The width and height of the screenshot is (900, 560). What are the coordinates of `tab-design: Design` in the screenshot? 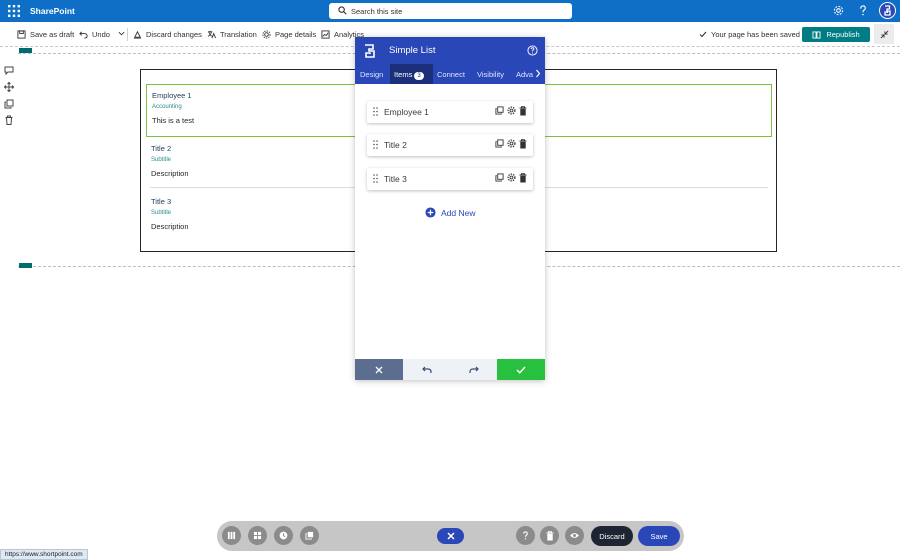 It's located at (371, 74).